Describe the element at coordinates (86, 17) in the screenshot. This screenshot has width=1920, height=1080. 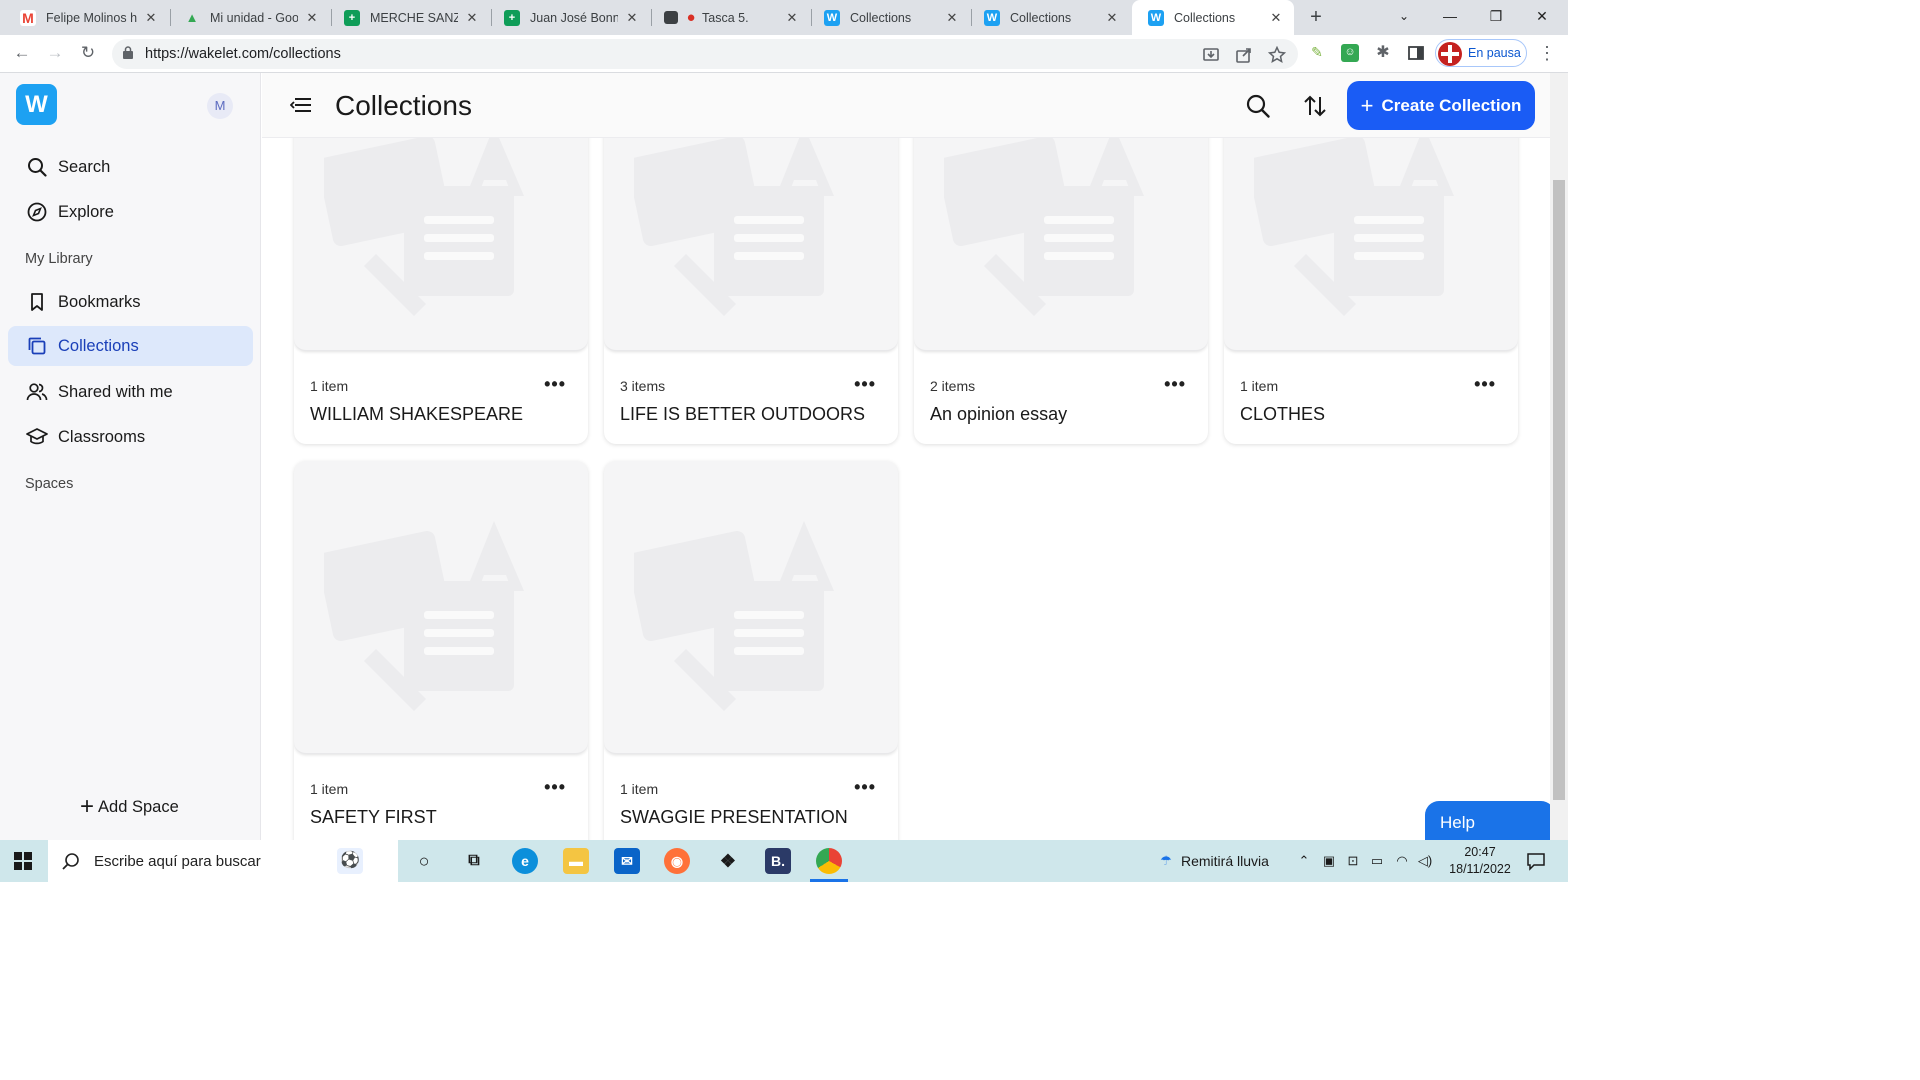
I see `browser-tab: M Felipe Molinos ha ✕` at that location.